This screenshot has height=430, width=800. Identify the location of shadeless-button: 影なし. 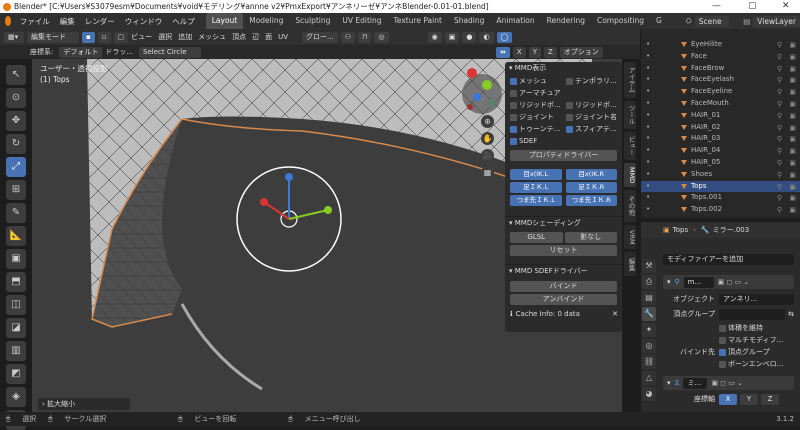
(590, 237).